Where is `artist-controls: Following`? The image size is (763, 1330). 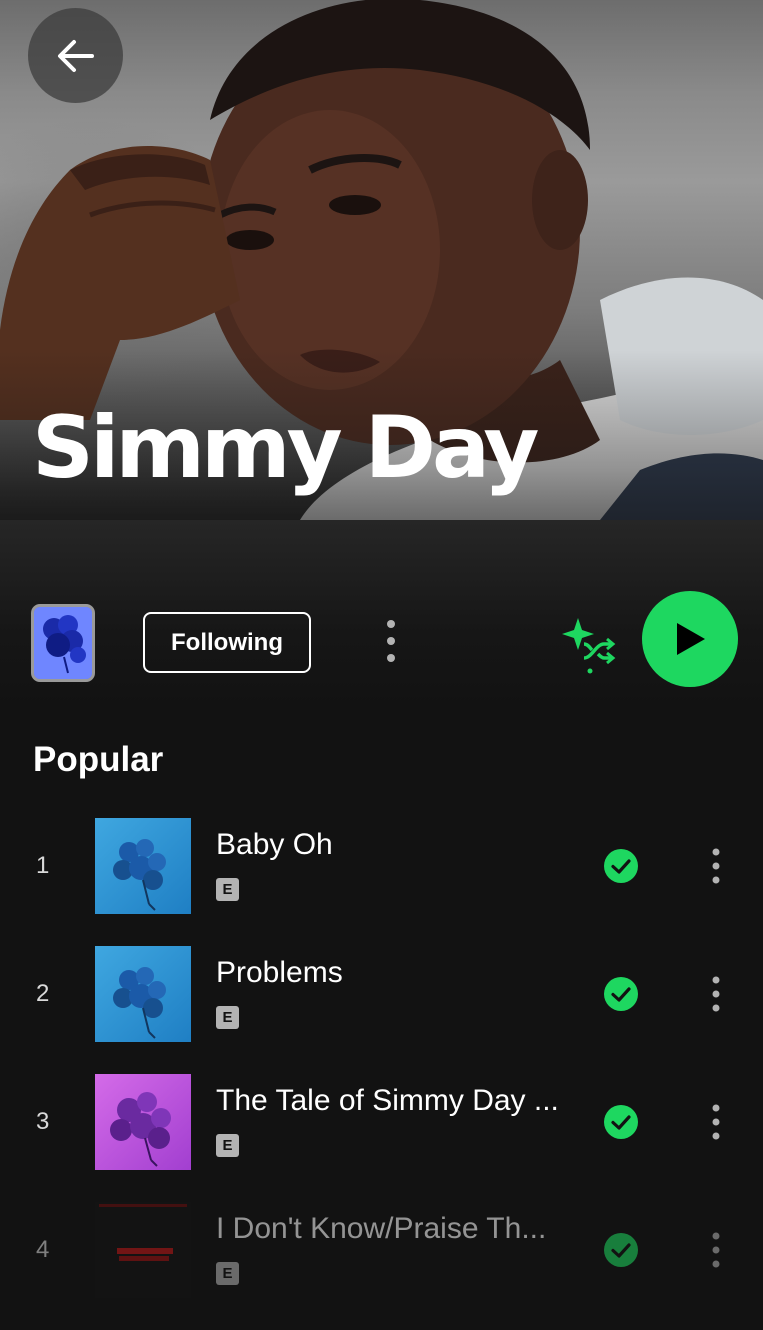 artist-controls: Following is located at coordinates (381, 615).